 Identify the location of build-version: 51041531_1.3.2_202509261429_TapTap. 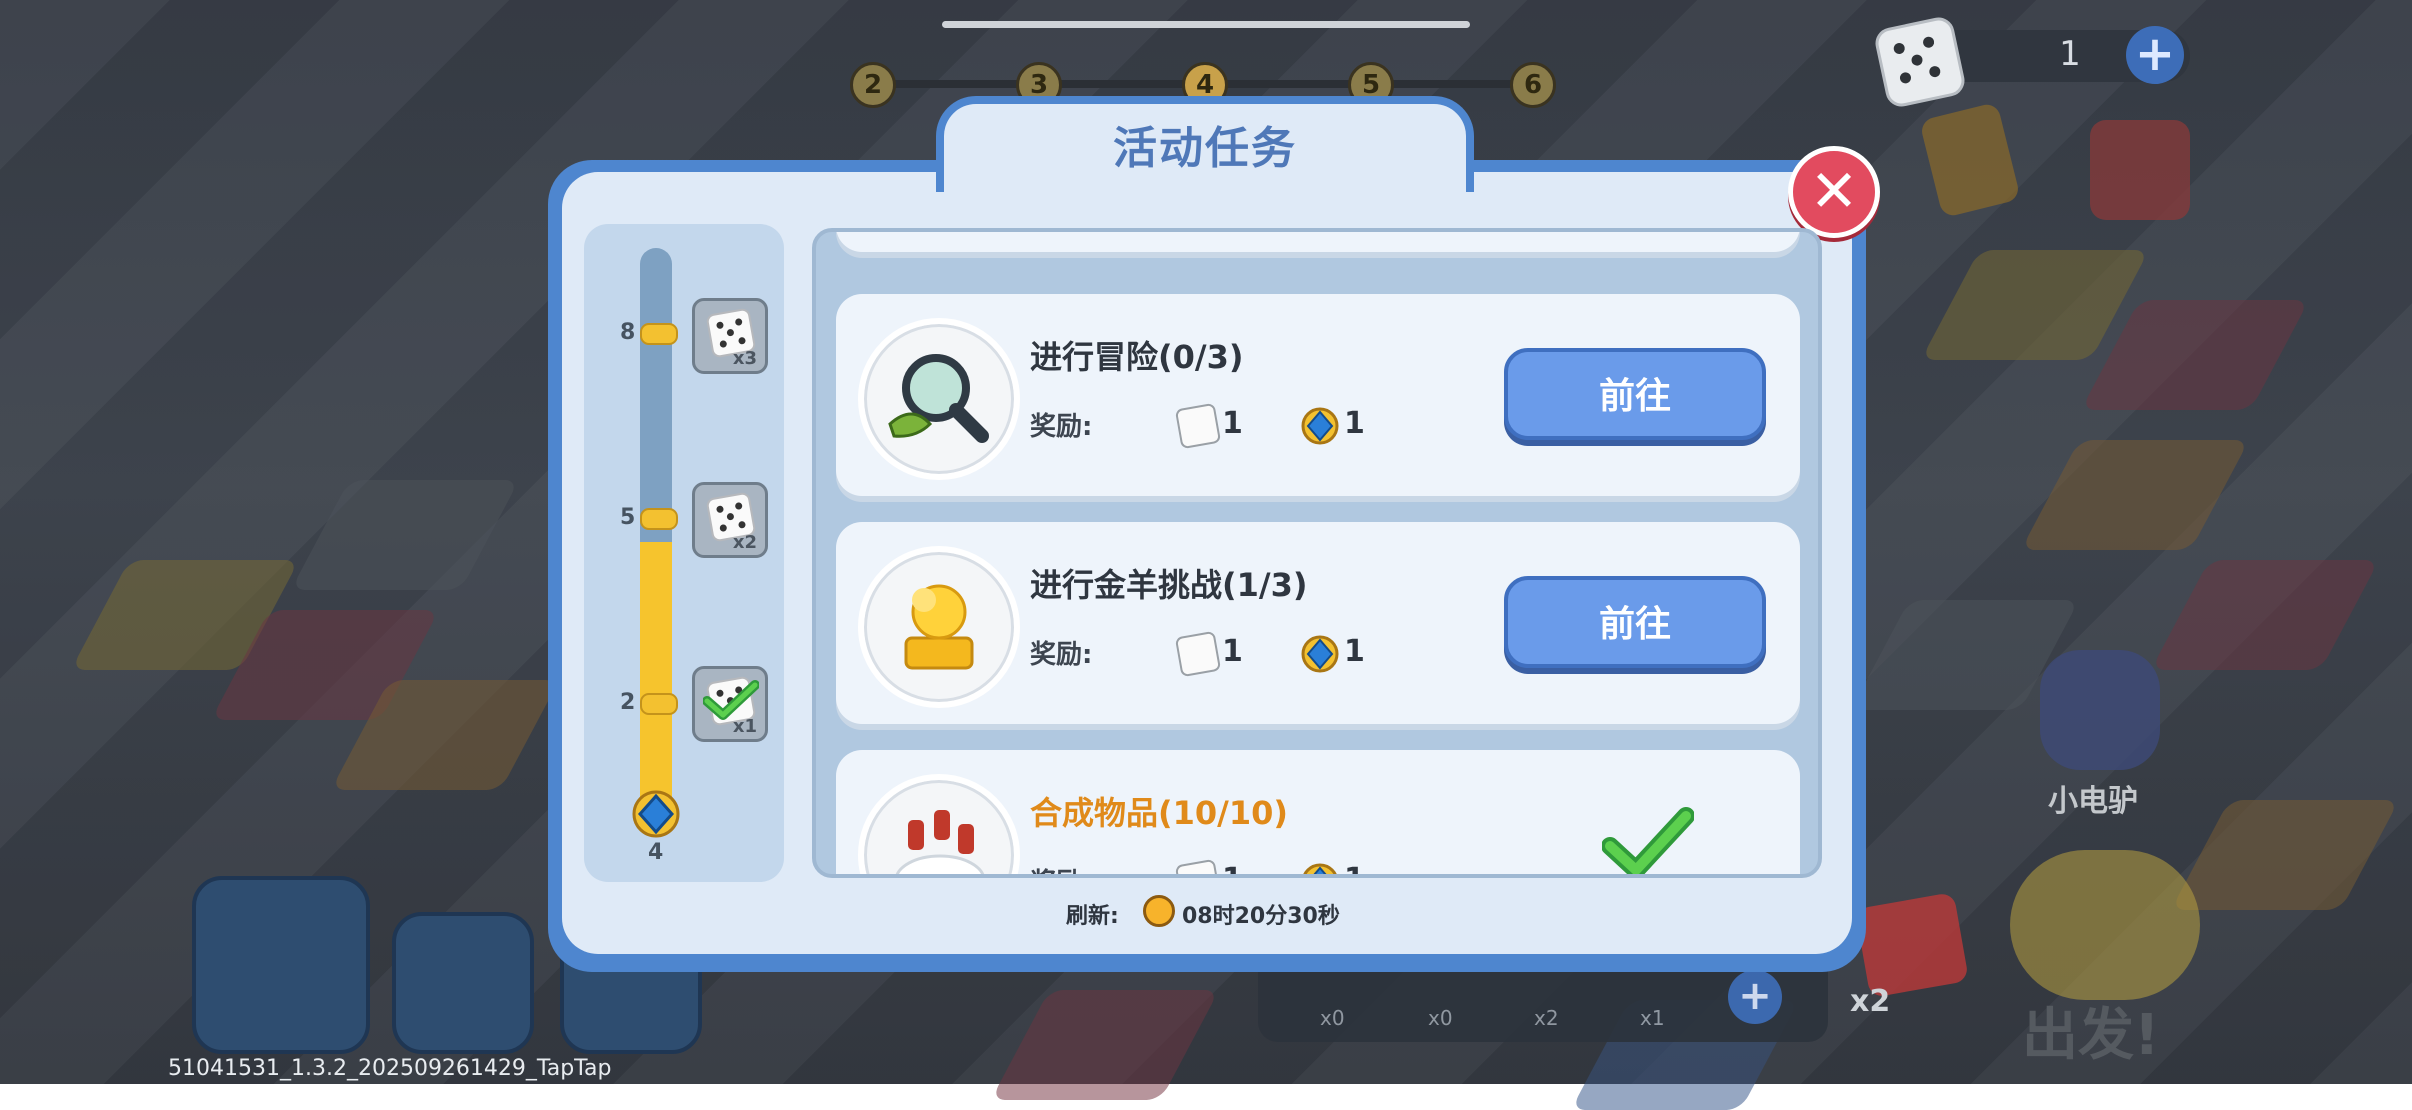
(390, 1068).